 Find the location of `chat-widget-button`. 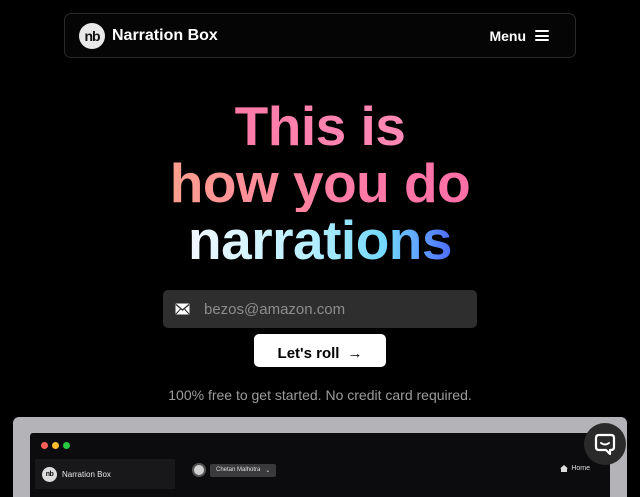

chat-widget-button is located at coordinates (605, 444).